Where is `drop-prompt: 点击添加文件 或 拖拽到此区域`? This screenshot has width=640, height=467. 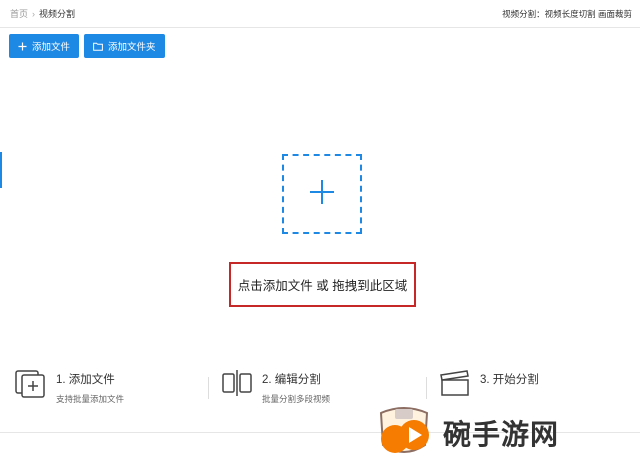
drop-prompt: 点击添加文件 或 拖拽到此区域 is located at coordinates (322, 284).